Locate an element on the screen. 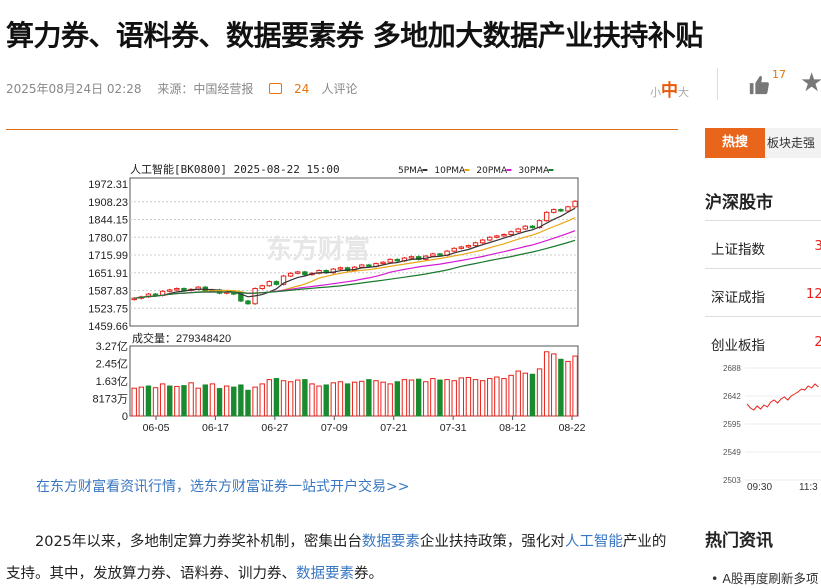 The height and width of the screenshot is (588, 821). font-mid-button: 中 is located at coordinates (669, 91).